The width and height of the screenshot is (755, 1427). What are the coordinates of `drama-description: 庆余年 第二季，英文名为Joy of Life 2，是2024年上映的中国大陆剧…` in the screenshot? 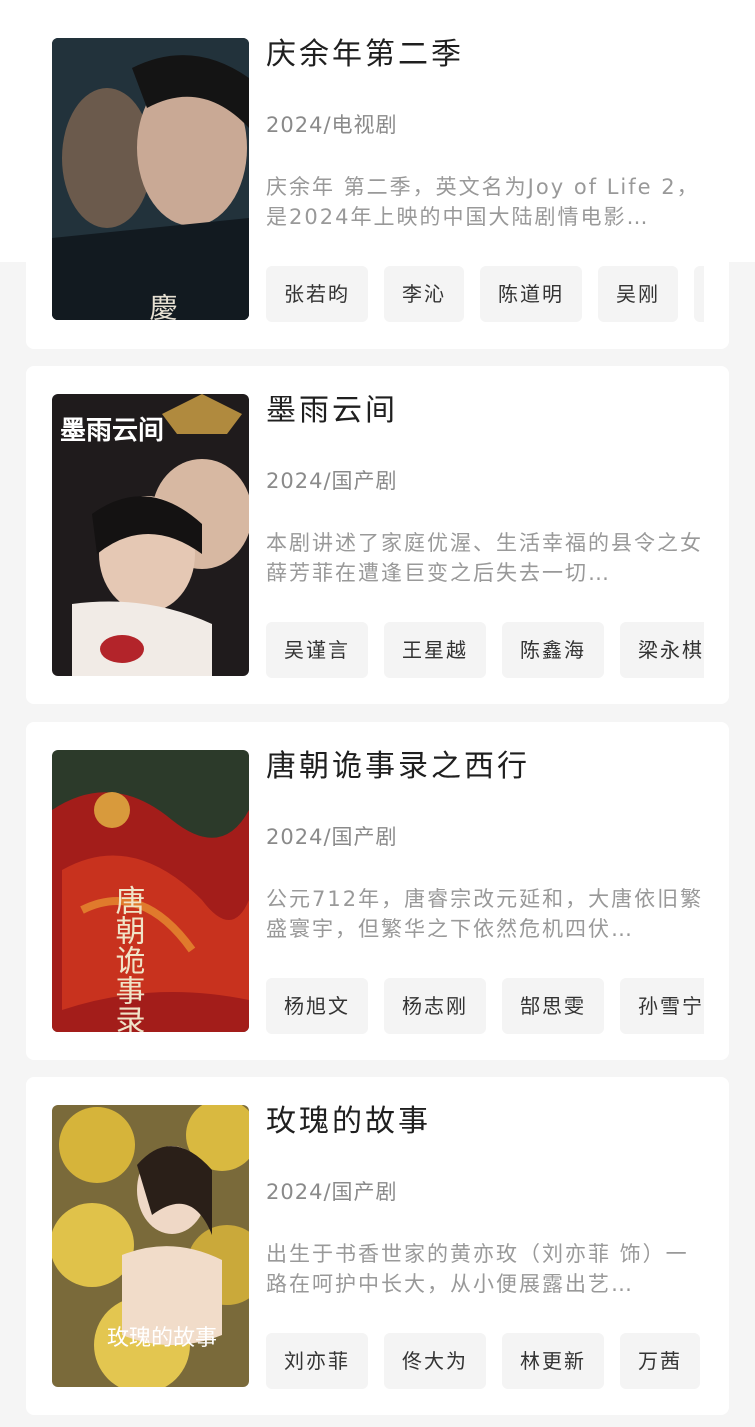 It's located at (483, 202).